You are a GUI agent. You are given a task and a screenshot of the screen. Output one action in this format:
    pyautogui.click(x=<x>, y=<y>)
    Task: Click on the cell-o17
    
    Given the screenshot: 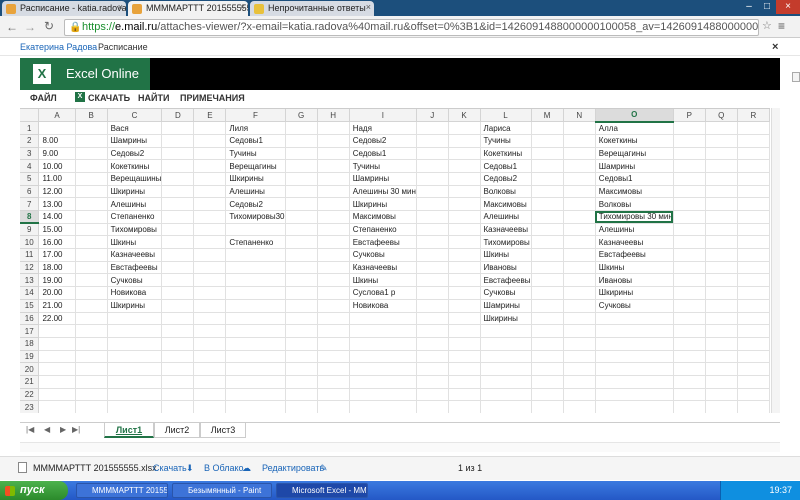 What is the action you would take?
    pyautogui.click(x=634, y=331)
    